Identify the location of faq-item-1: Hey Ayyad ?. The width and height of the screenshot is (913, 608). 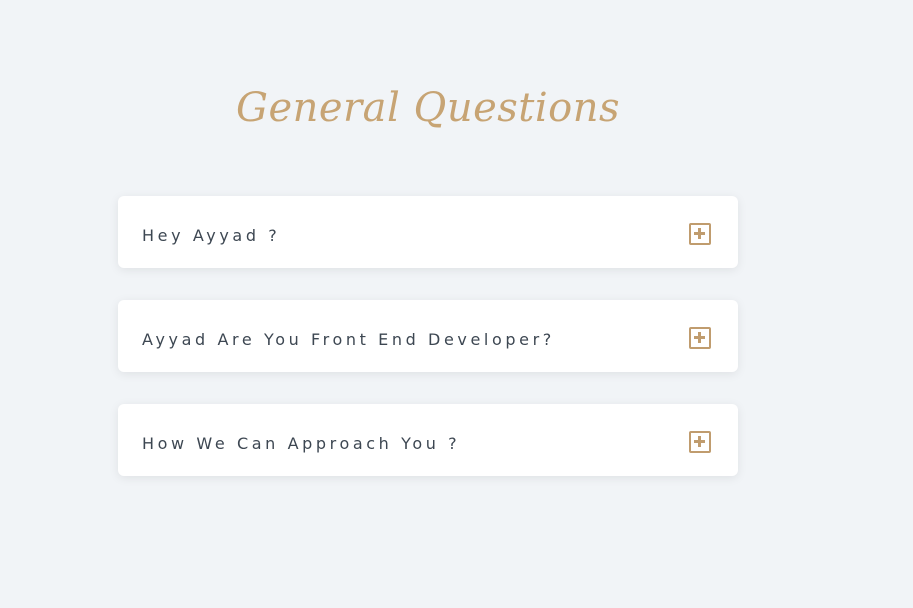
(428, 232).